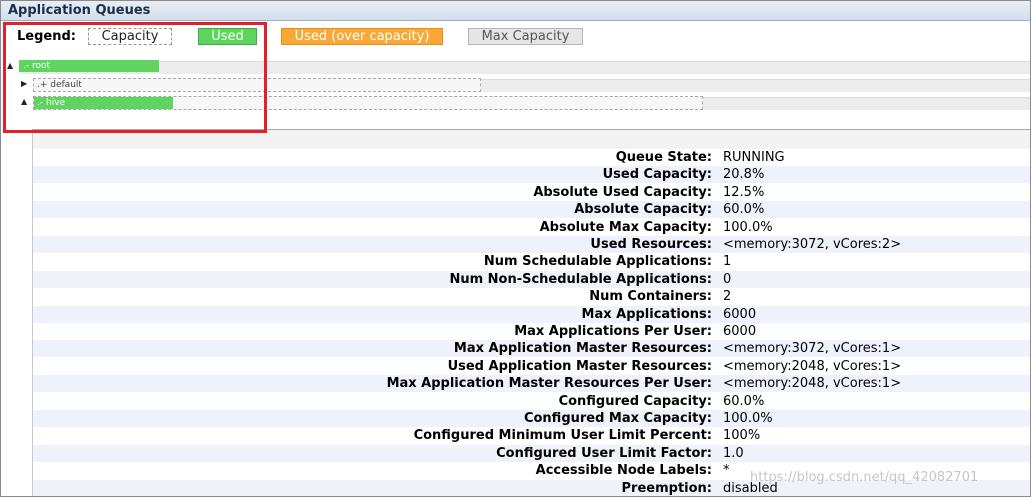  Describe the element at coordinates (812, 349) in the screenshot. I see `detail-value: <memory:3072, vCores:1>` at that location.